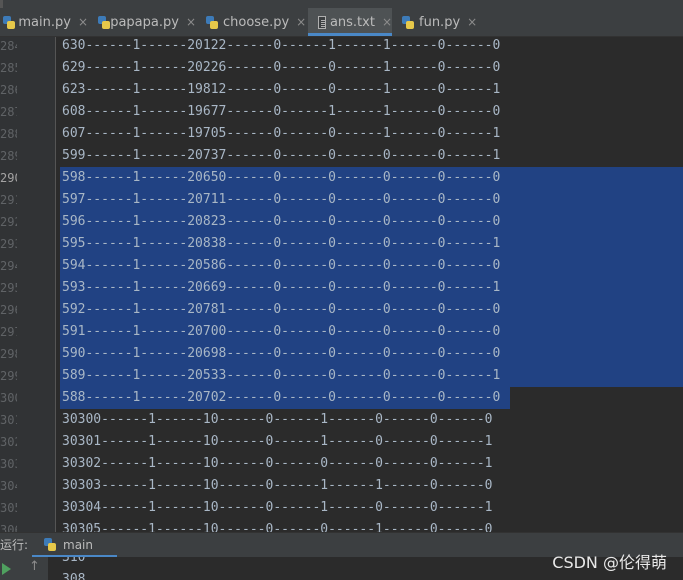 The height and width of the screenshot is (580, 683). I want to click on tab-papapa-py: papapa.py ×, so click(142, 22).